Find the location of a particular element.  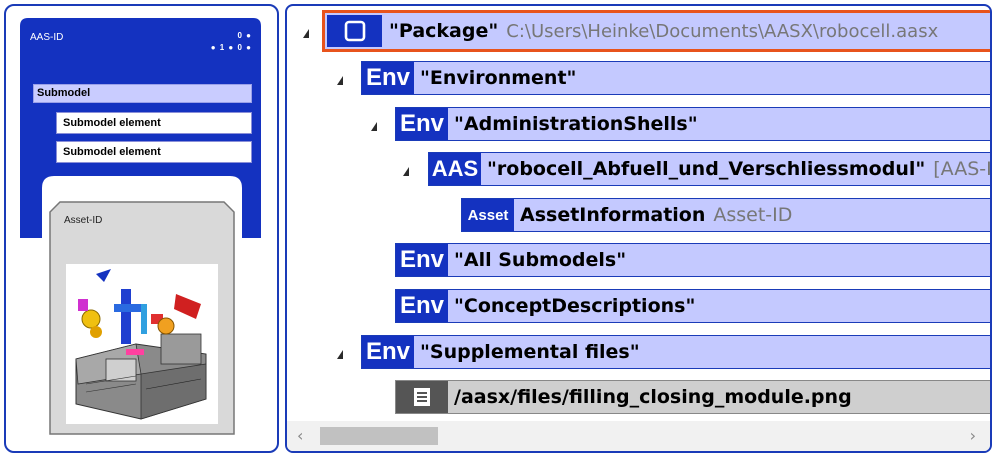

supplemental-files-label: "Supplemental files" is located at coordinates (530, 352).